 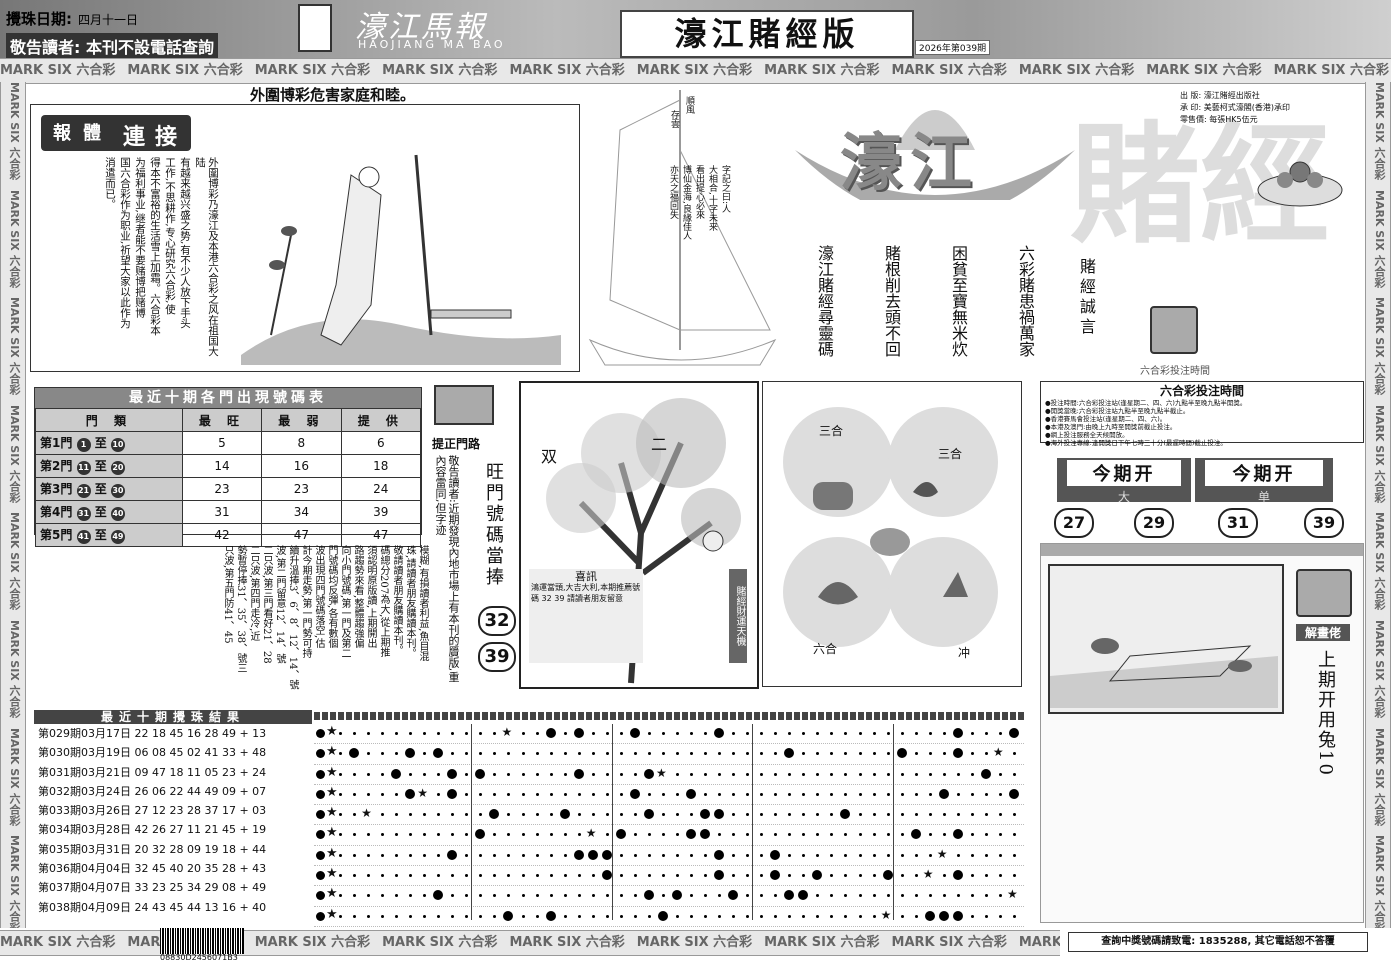 I want to click on door-label: 第1門 1 至 10, so click(x=109, y=443).